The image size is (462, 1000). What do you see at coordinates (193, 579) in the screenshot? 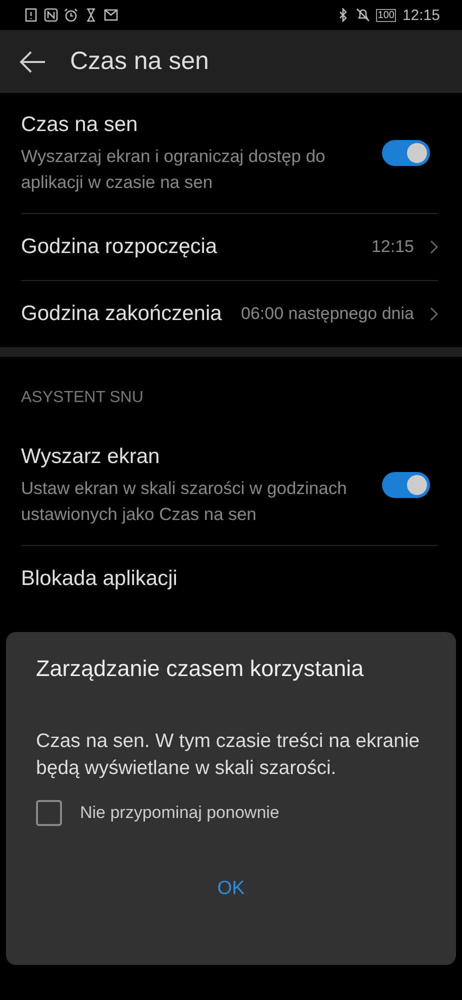
I see `setting-title: Blokada aplikacji` at bounding box center [193, 579].